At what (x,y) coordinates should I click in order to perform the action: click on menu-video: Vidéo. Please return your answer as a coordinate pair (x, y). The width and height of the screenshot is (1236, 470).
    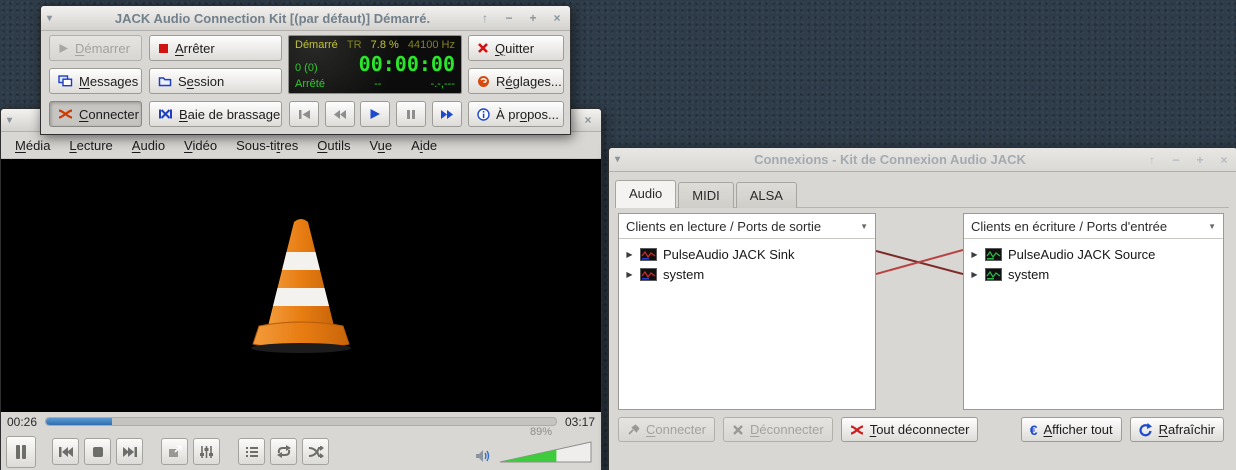
    Looking at the image, I should click on (200, 145).